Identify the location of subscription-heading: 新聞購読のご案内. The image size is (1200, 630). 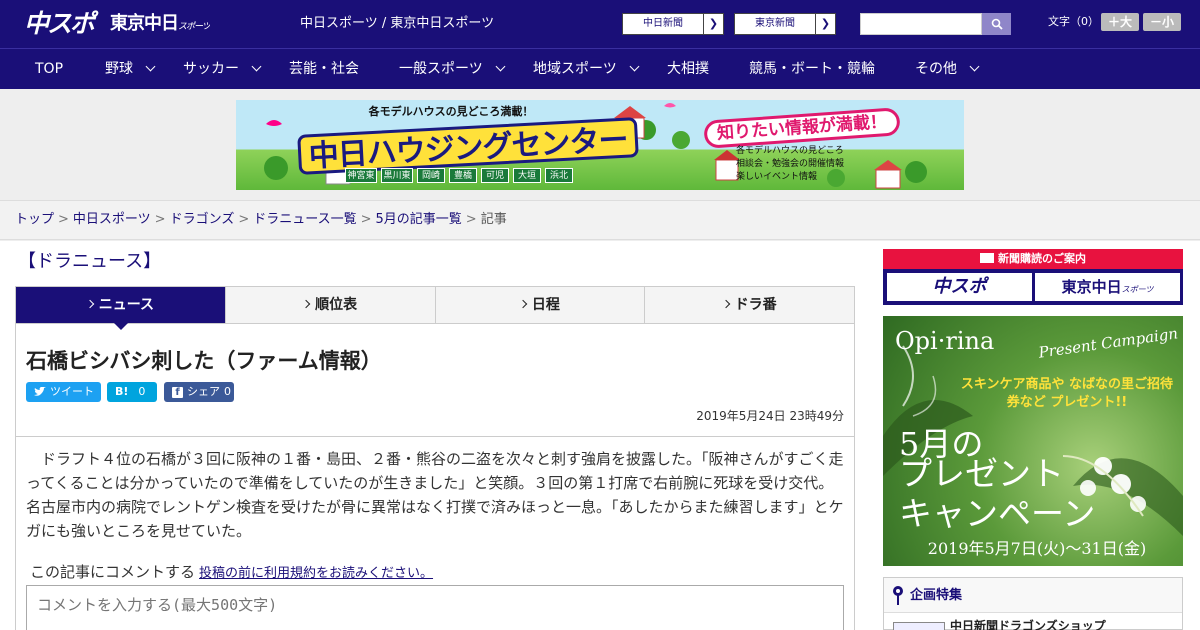
(1033, 259).